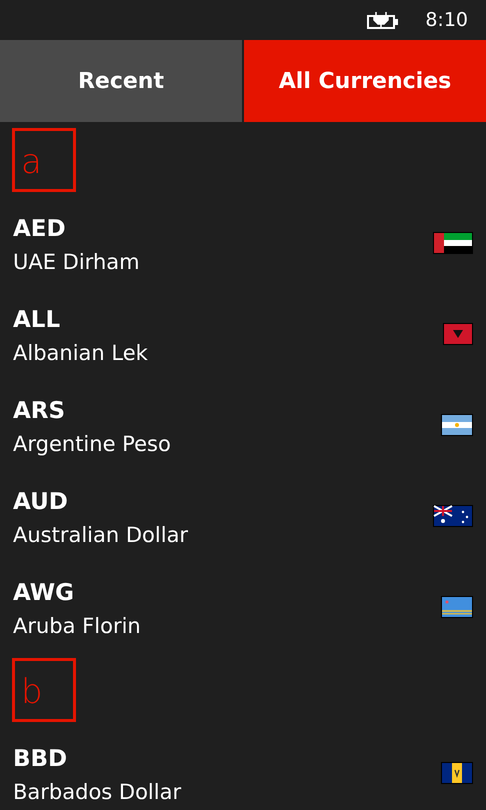 The height and width of the screenshot is (810, 486). Describe the element at coordinates (365, 81) in the screenshot. I see `tab: All Currencies` at that location.